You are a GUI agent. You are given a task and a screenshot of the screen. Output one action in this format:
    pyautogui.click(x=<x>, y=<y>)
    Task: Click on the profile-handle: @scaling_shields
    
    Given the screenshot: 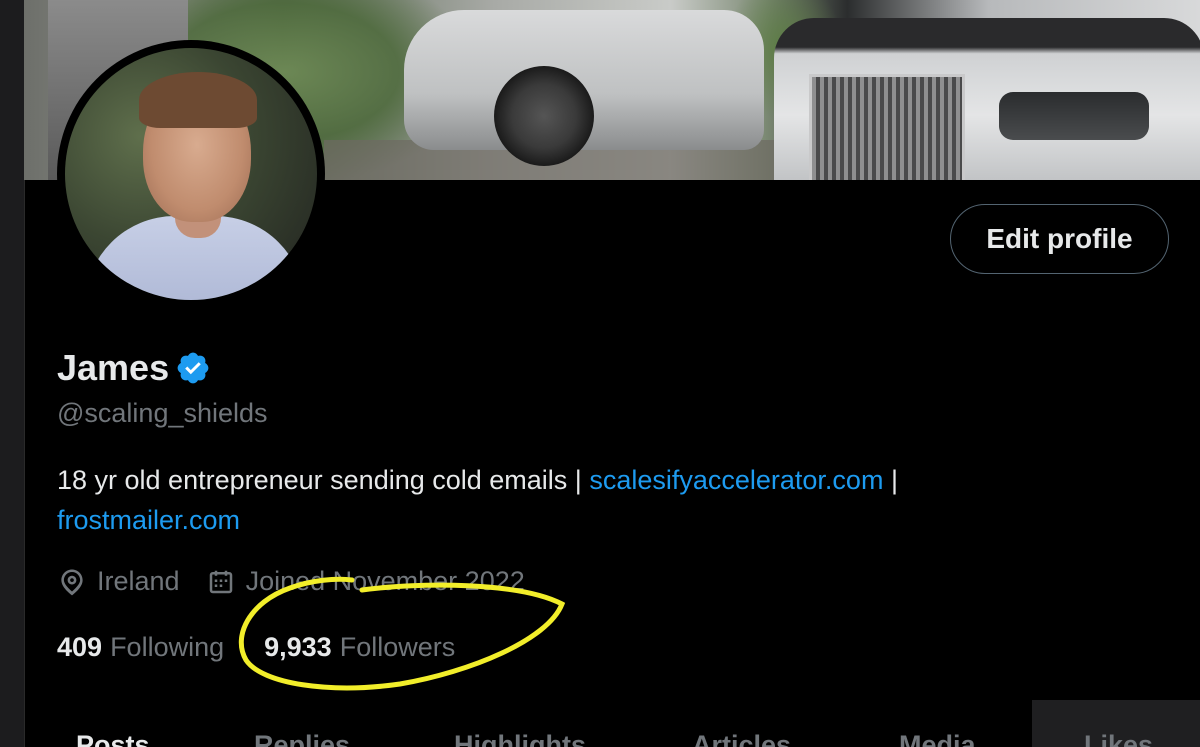 What is the action you would take?
    pyautogui.click(x=162, y=413)
    